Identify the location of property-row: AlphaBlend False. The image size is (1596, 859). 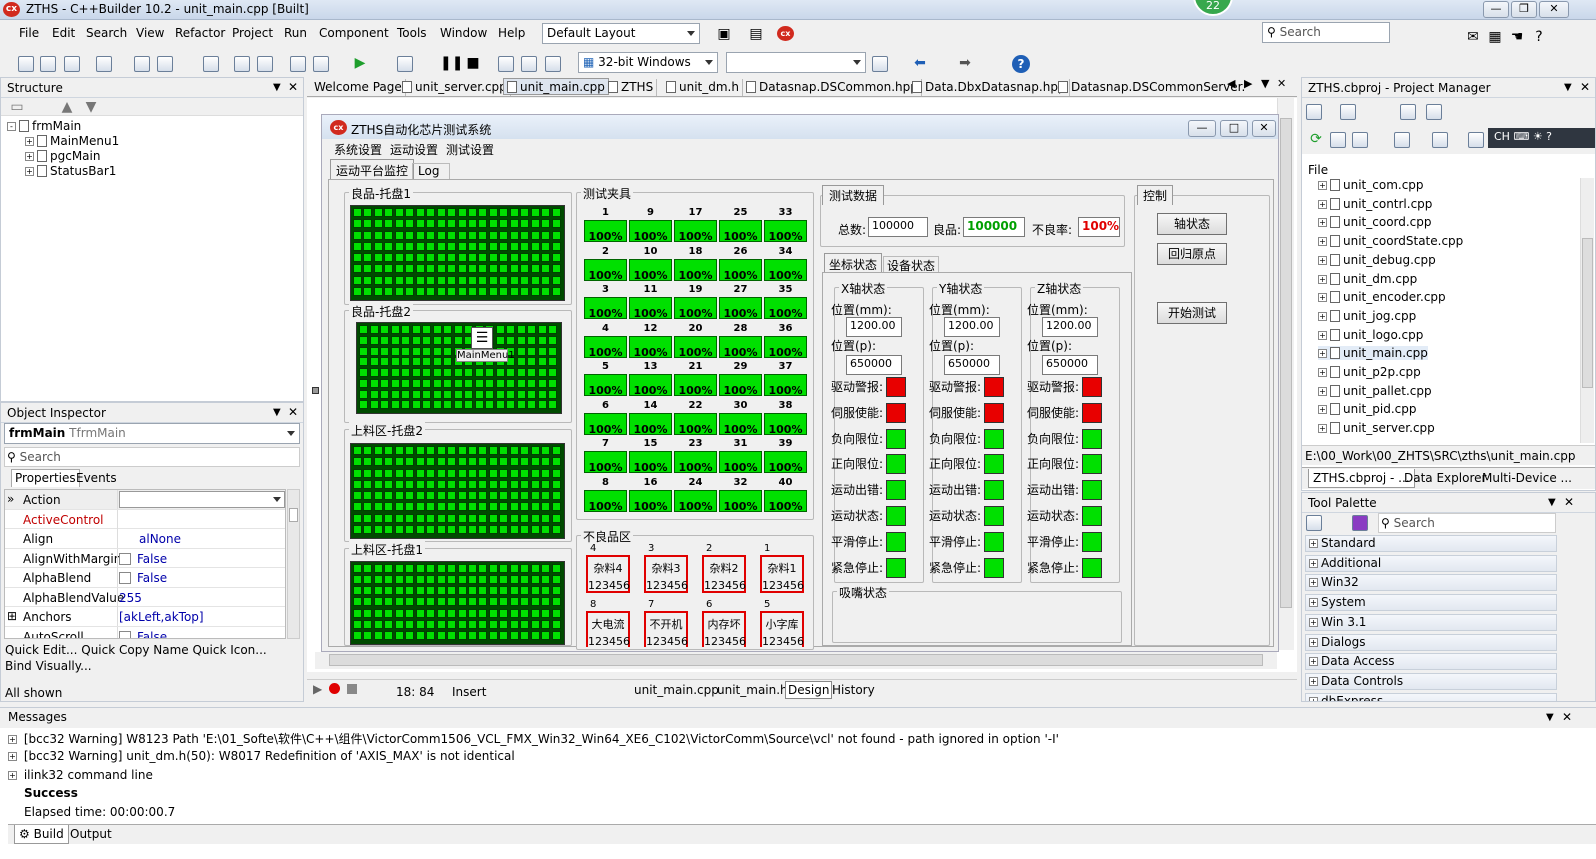
(145, 578).